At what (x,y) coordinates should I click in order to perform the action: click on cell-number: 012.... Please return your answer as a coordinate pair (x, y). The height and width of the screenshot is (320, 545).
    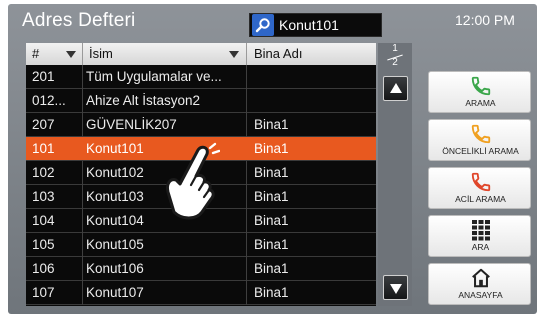
    Looking at the image, I should click on (49, 100).